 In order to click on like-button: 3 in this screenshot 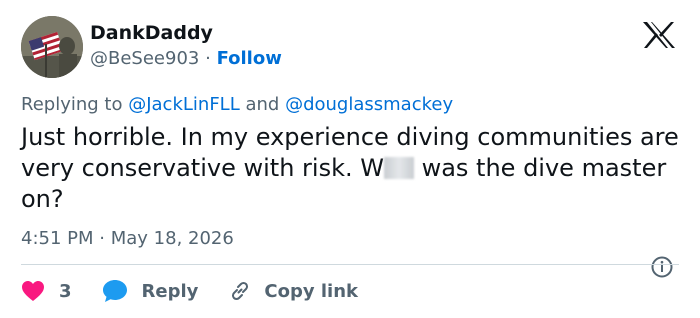, I will do `click(46, 291)`.